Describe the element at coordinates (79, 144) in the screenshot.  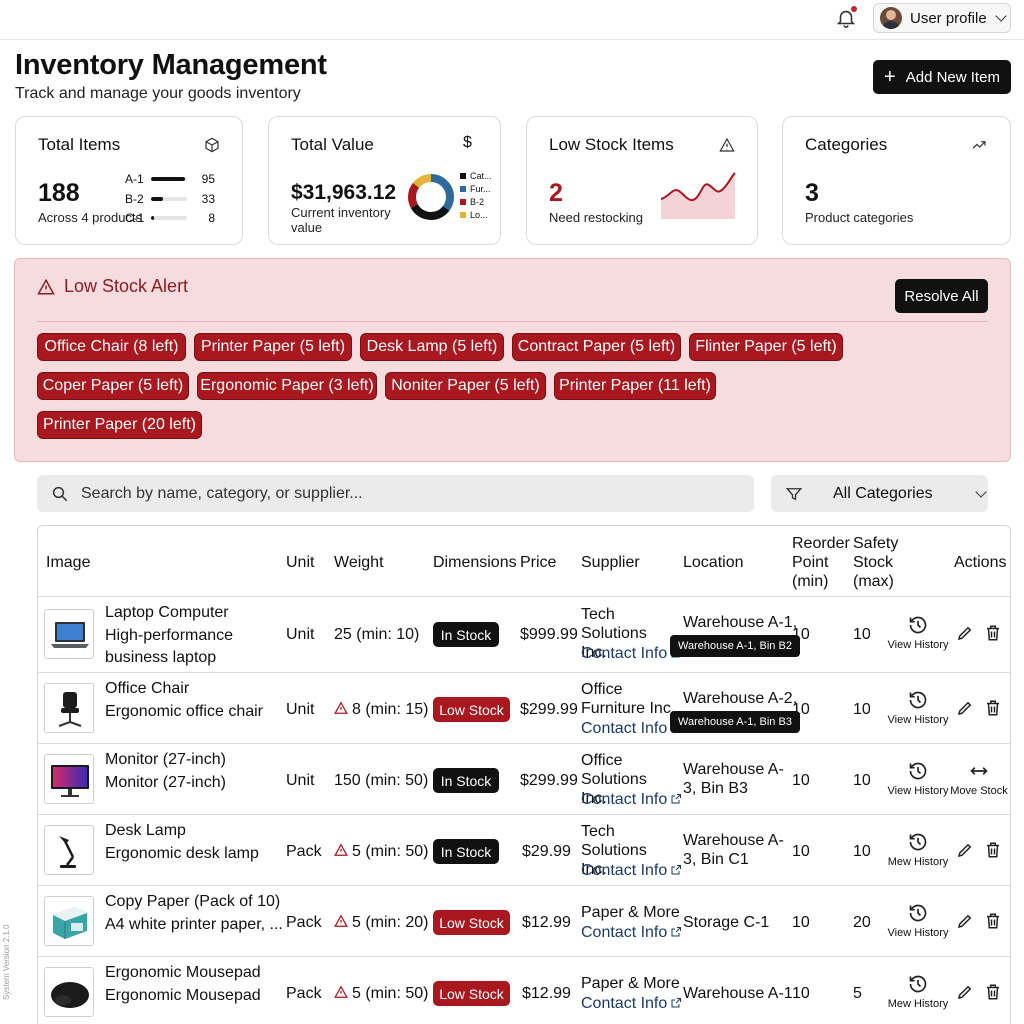
I see `card-title: Total Items` at that location.